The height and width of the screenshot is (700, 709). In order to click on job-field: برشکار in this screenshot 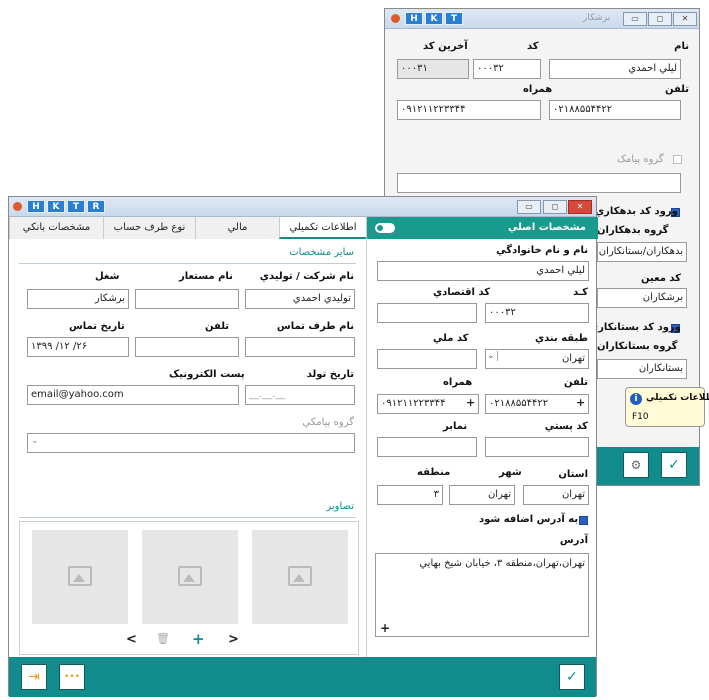, I will do `click(78, 299)`.